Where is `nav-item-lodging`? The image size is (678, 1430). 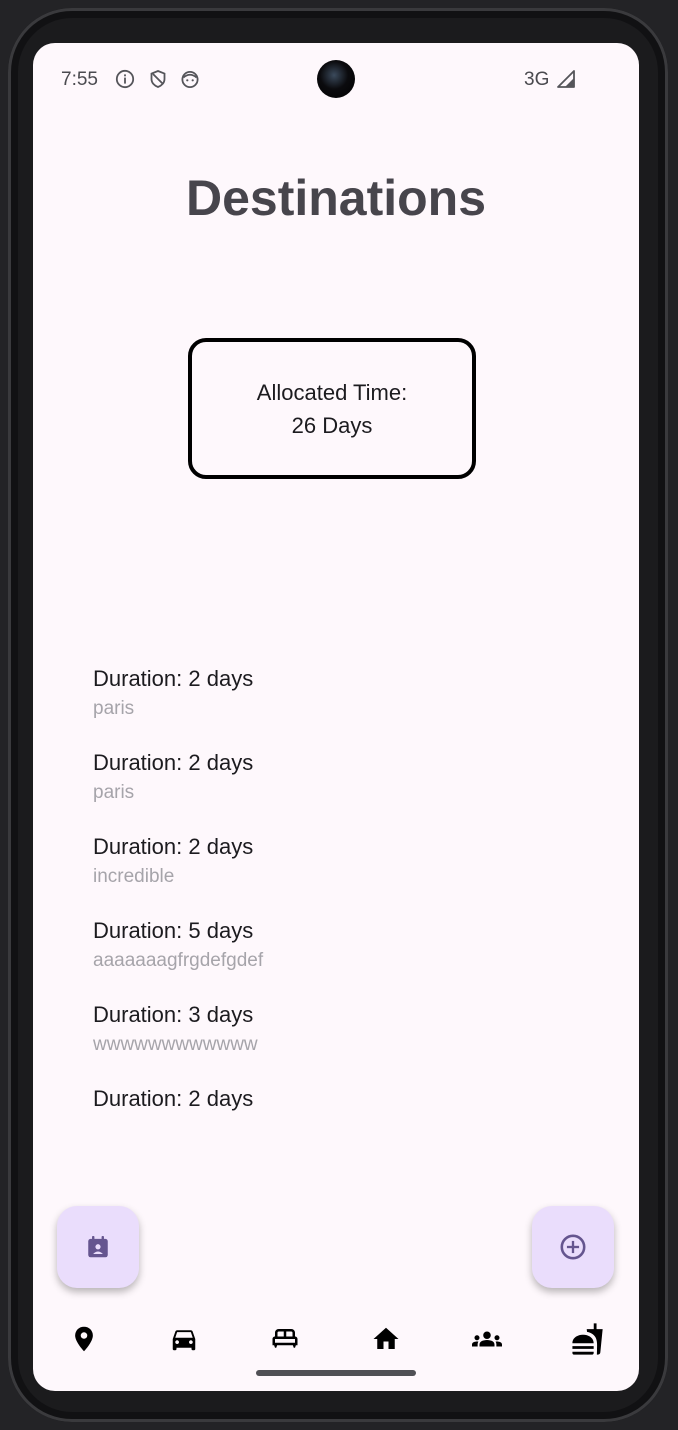
nav-item-lodging is located at coordinates (285, 1339).